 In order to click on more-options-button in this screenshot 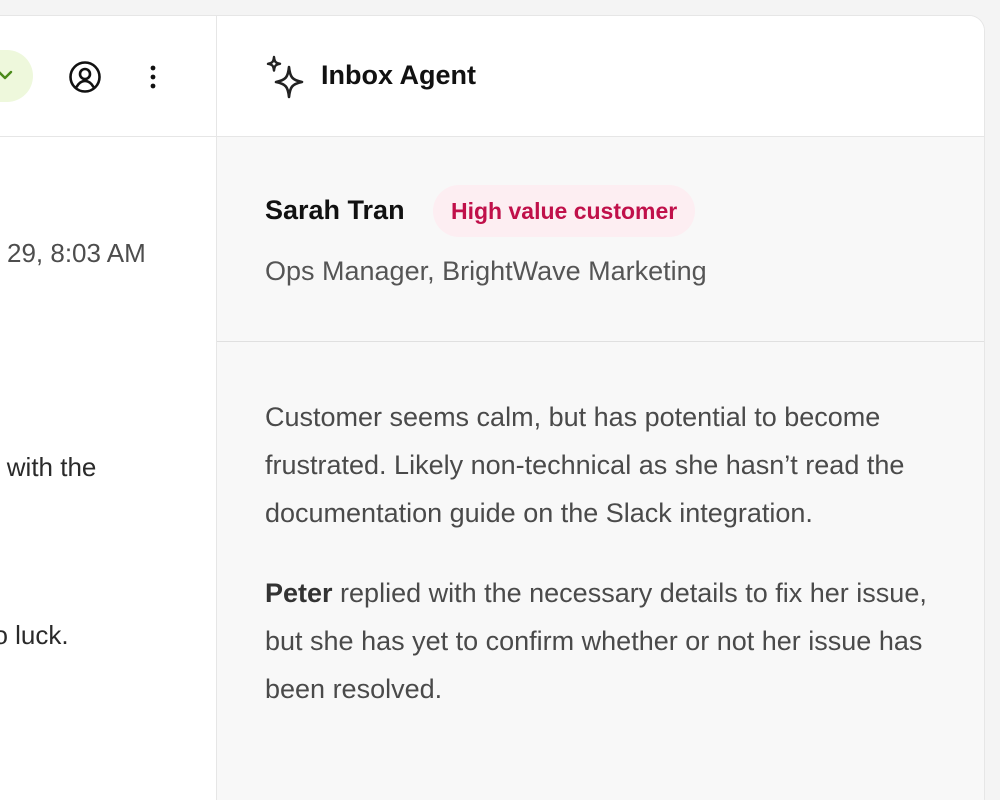, I will do `click(153, 77)`.